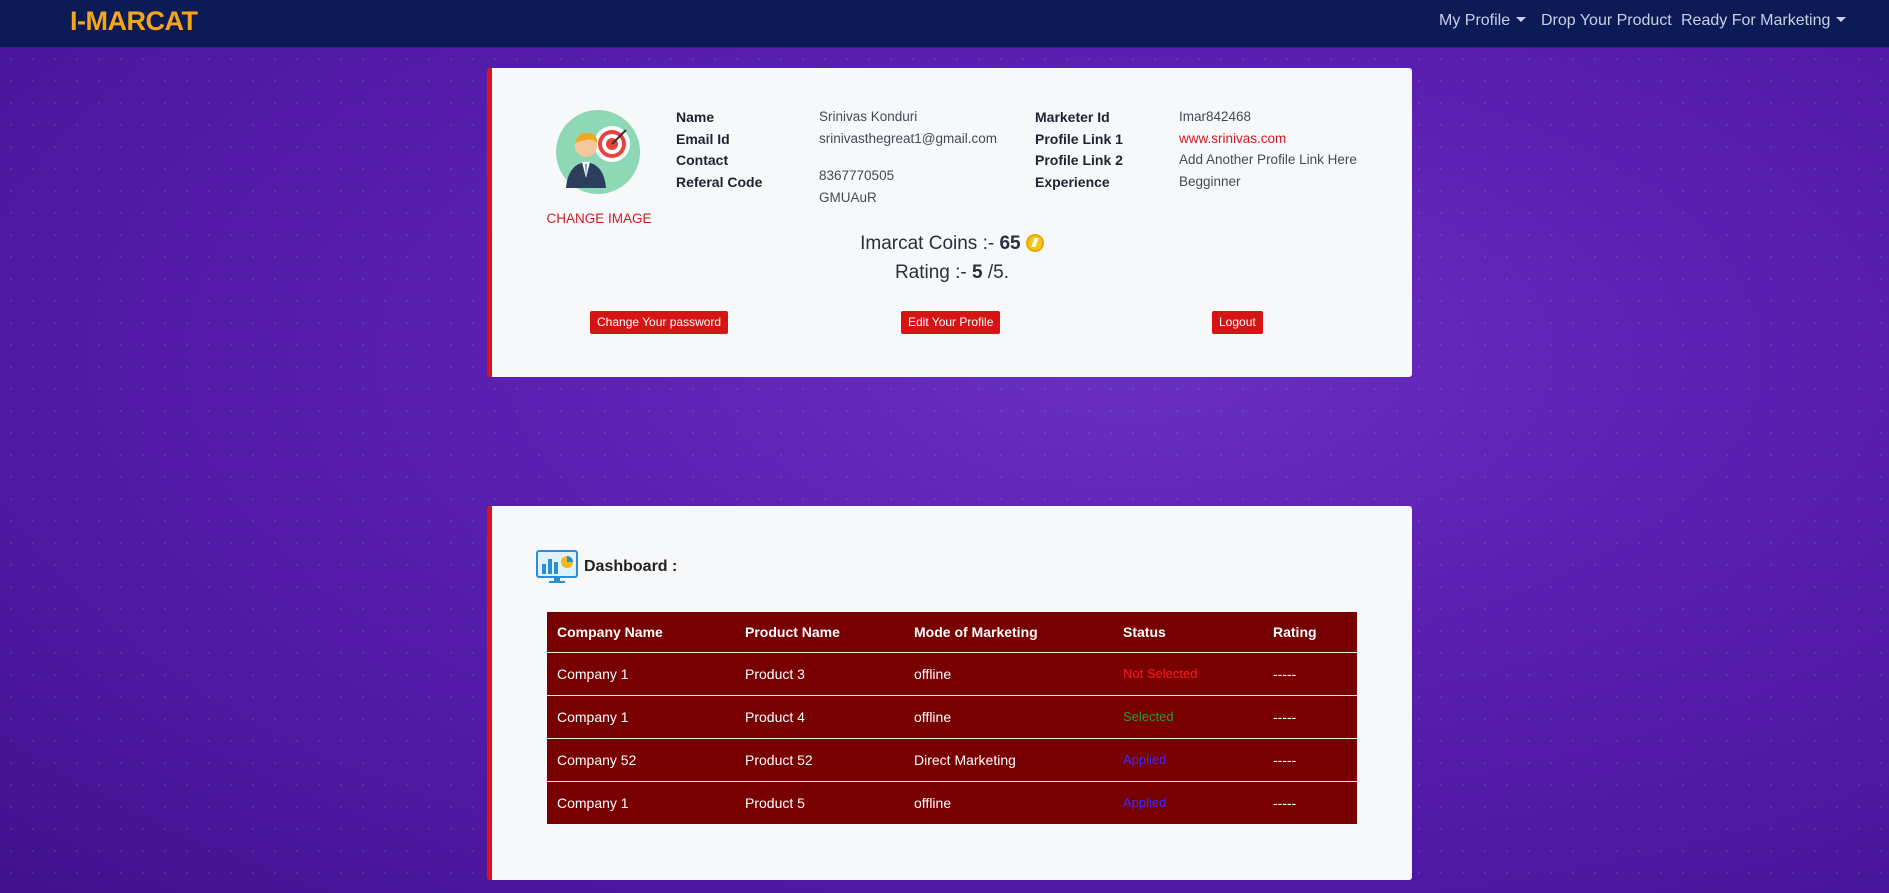 The height and width of the screenshot is (893, 1889). I want to click on nav-drop-product: Drop Your Product, so click(1606, 21).